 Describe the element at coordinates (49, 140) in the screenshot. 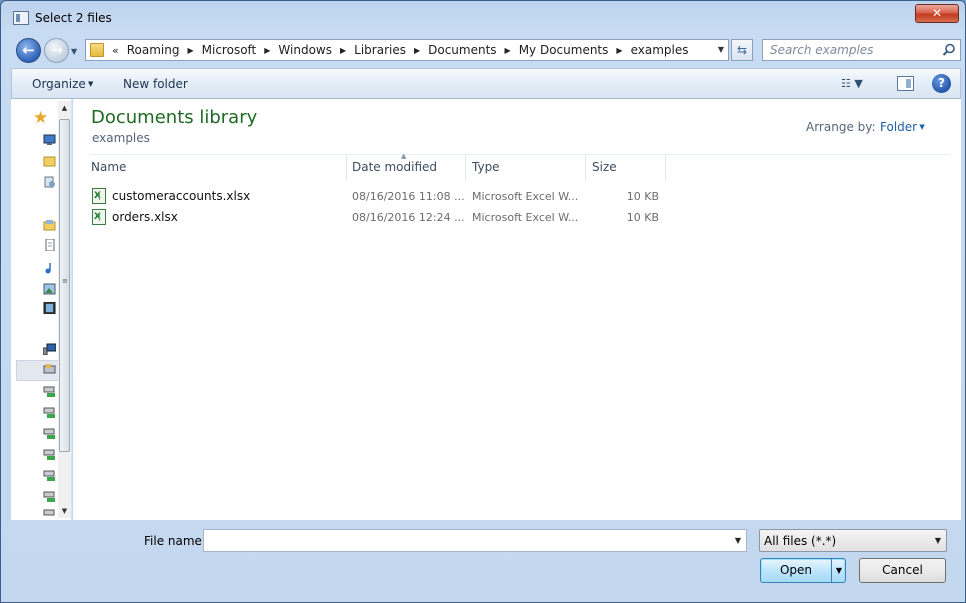

I see `desktop-icon` at that location.